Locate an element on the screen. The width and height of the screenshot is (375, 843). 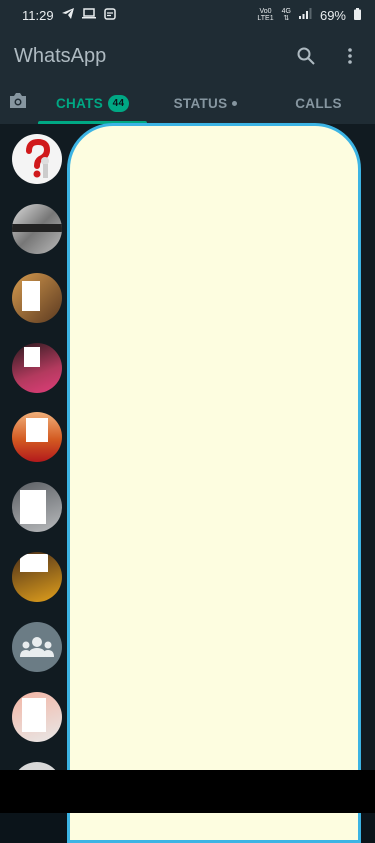
tab-bar: CHATS 44 STATUS CALLS is located at coordinates (187, 103).